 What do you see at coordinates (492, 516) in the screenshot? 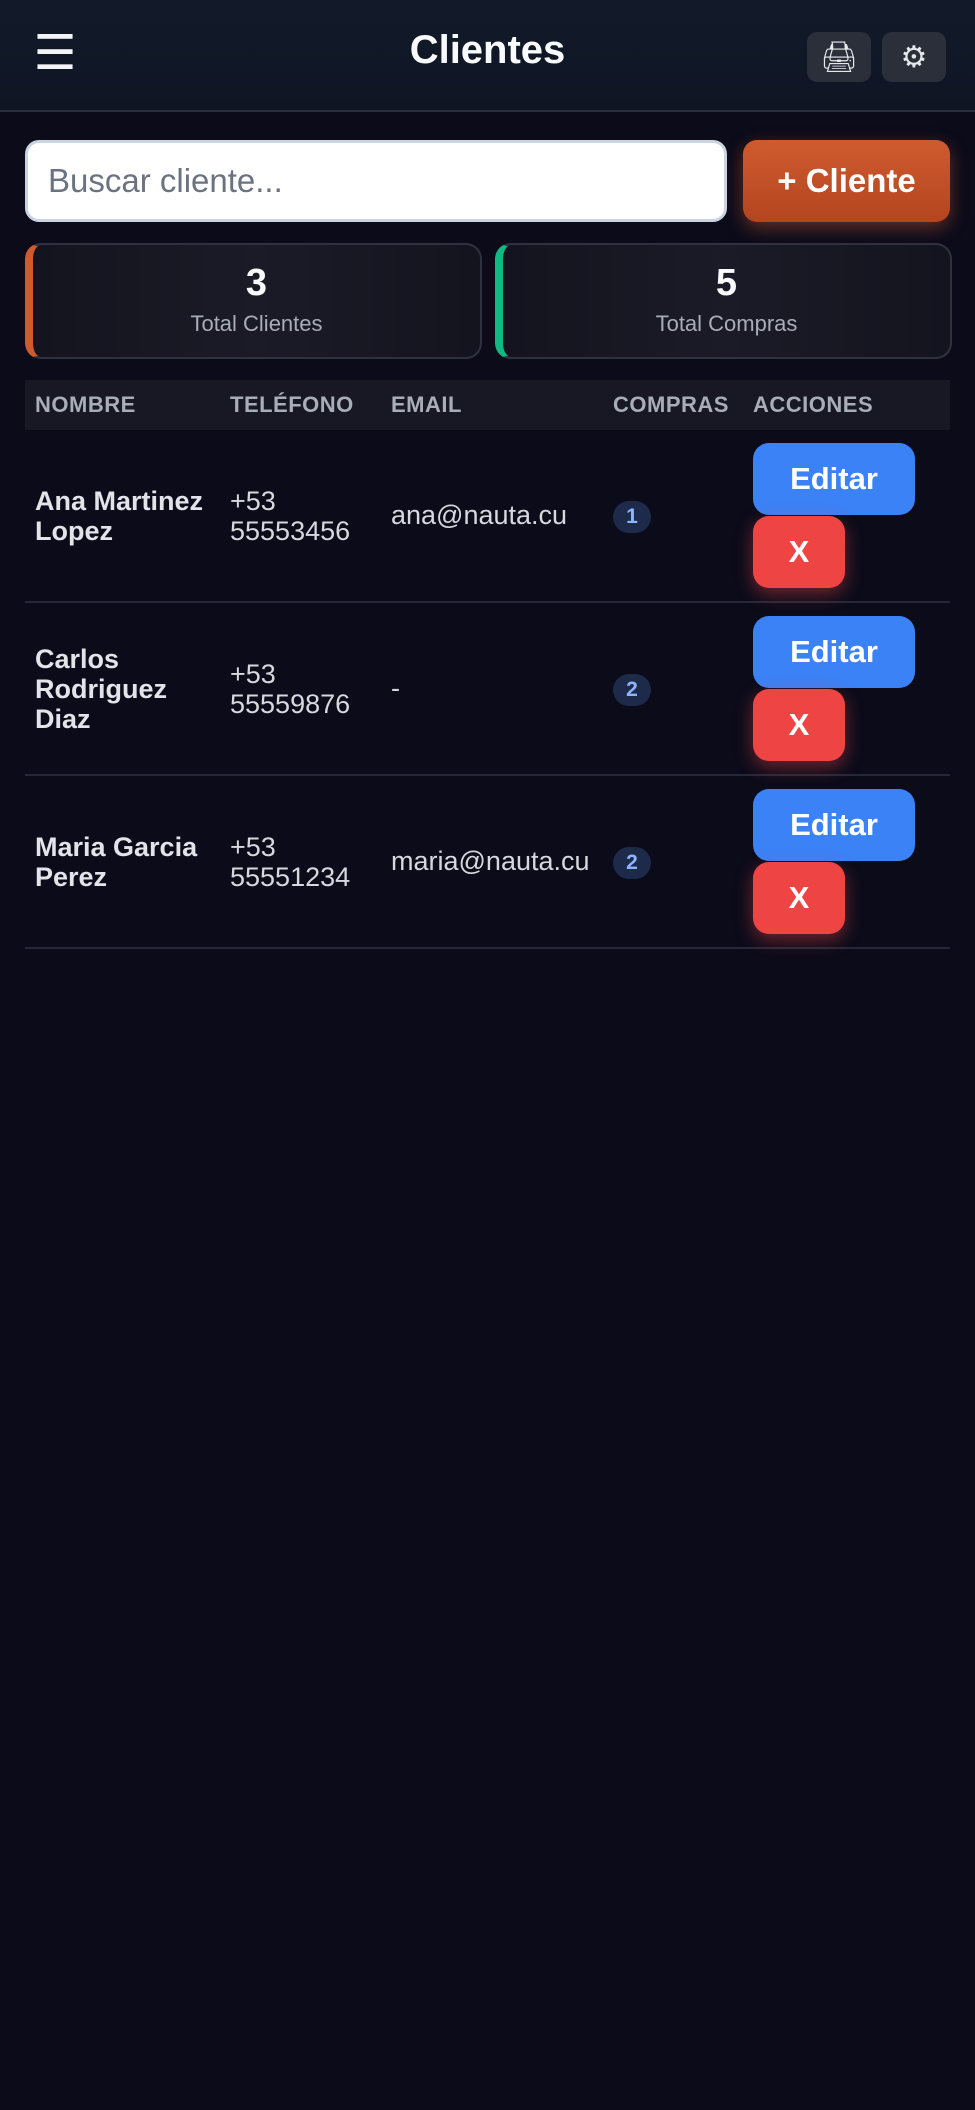
I see `client-email: ana@nauta.cu` at bounding box center [492, 516].